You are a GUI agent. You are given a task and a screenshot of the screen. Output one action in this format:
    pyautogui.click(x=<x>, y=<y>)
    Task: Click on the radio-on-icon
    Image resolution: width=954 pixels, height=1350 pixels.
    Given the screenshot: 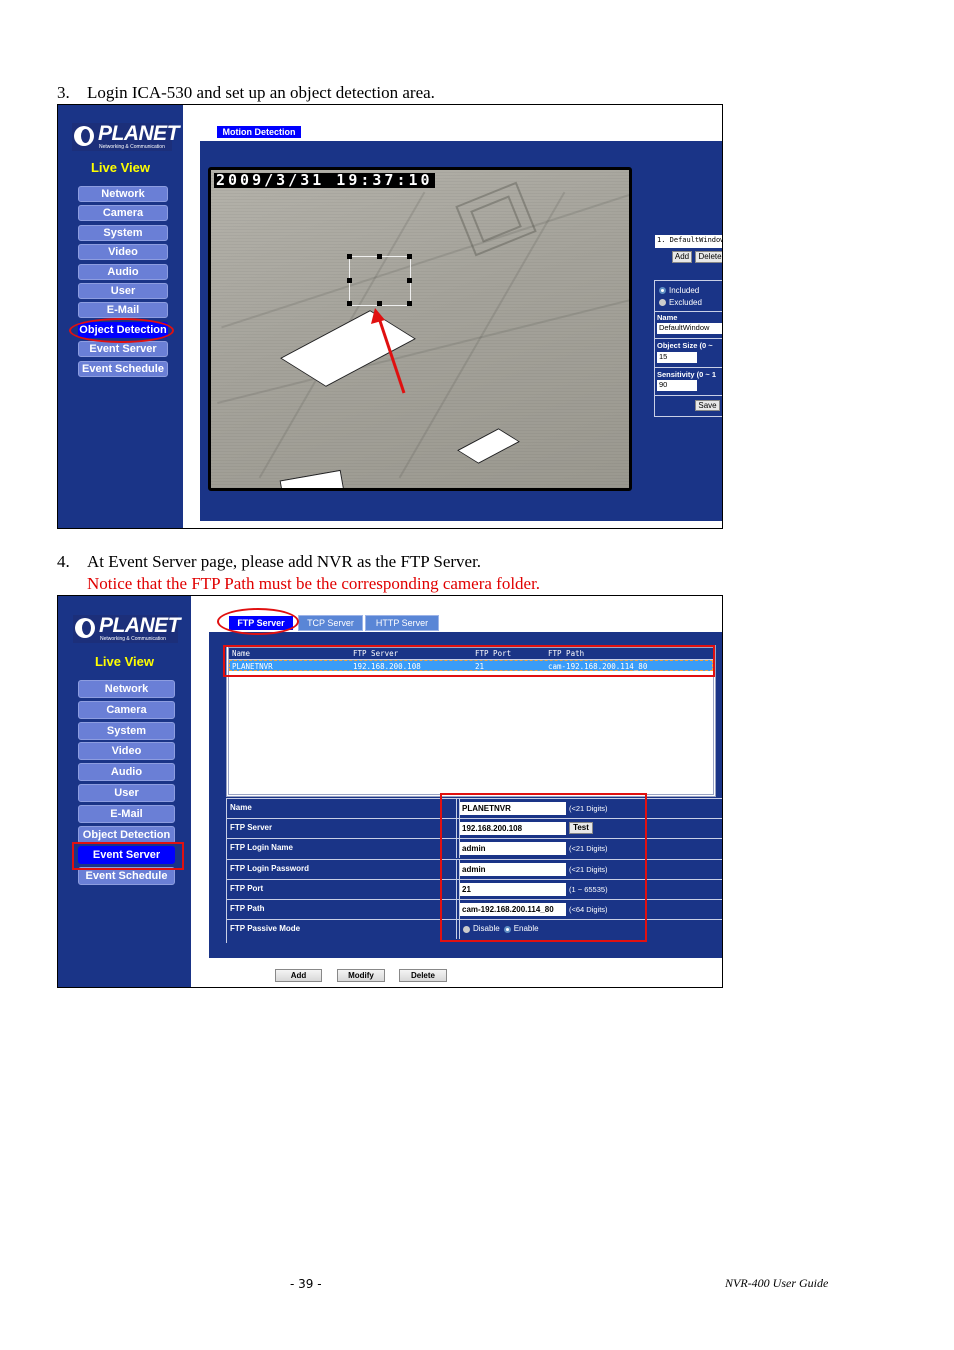 What is the action you would take?
    pyautogui.click(x=662, y=291)
    